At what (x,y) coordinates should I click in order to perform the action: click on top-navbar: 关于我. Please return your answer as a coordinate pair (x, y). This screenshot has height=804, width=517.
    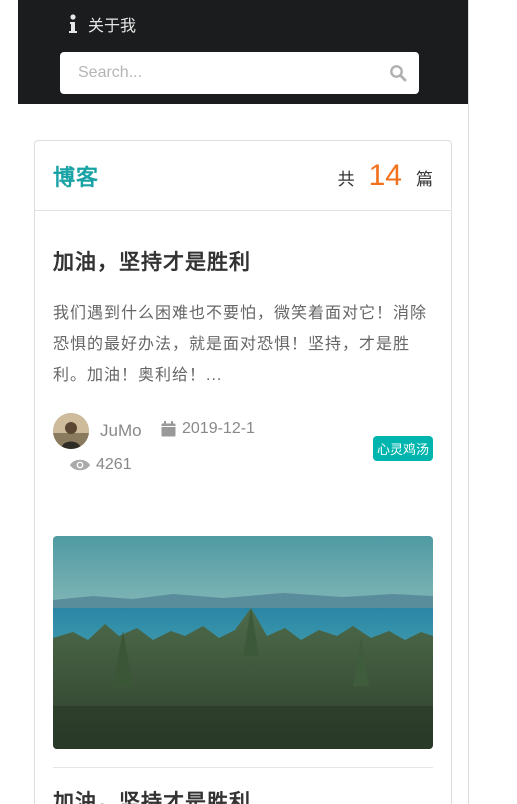
    Looking at the image, I should click on (243, 52).